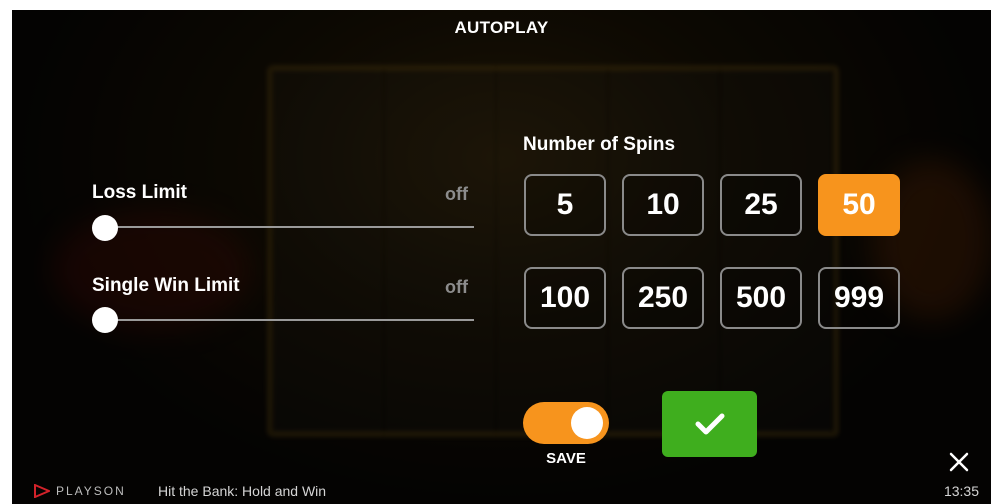  Describe the element at coordinates (242, 491) in the screenshot. I see `game-name: Hit the Bank: Hold and Win` at that location.